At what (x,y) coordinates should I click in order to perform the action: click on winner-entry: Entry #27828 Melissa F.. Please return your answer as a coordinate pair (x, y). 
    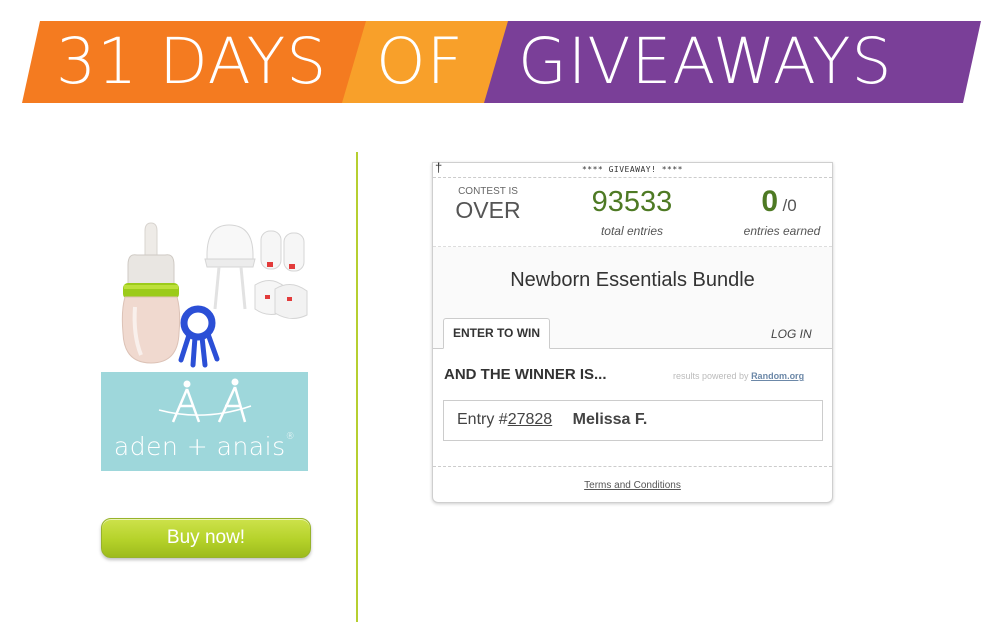
    Looking at the image, I should click on (633, 420).